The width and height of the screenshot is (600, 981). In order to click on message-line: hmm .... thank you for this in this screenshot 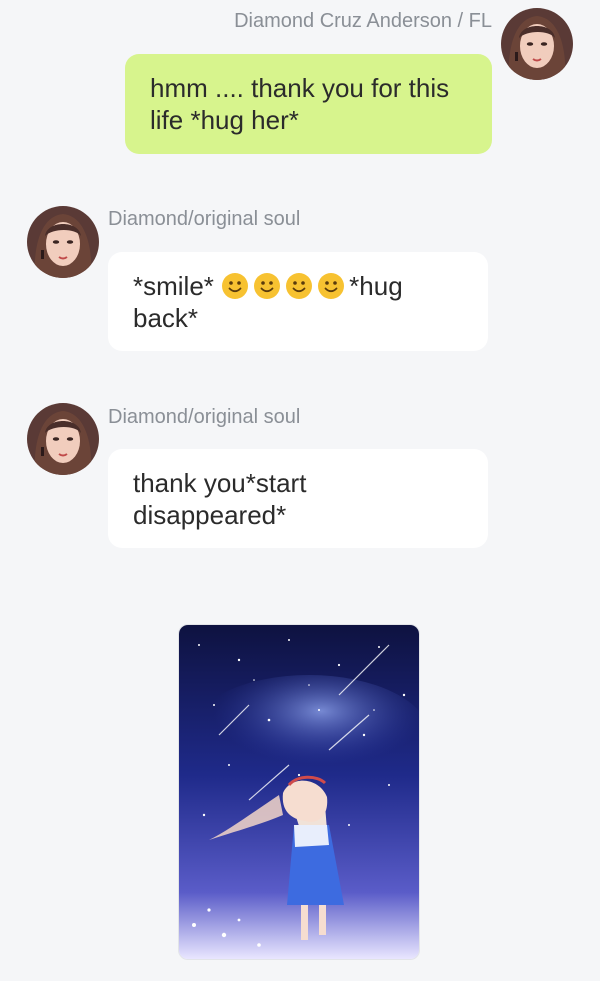, I will do `click(300, 88)`.